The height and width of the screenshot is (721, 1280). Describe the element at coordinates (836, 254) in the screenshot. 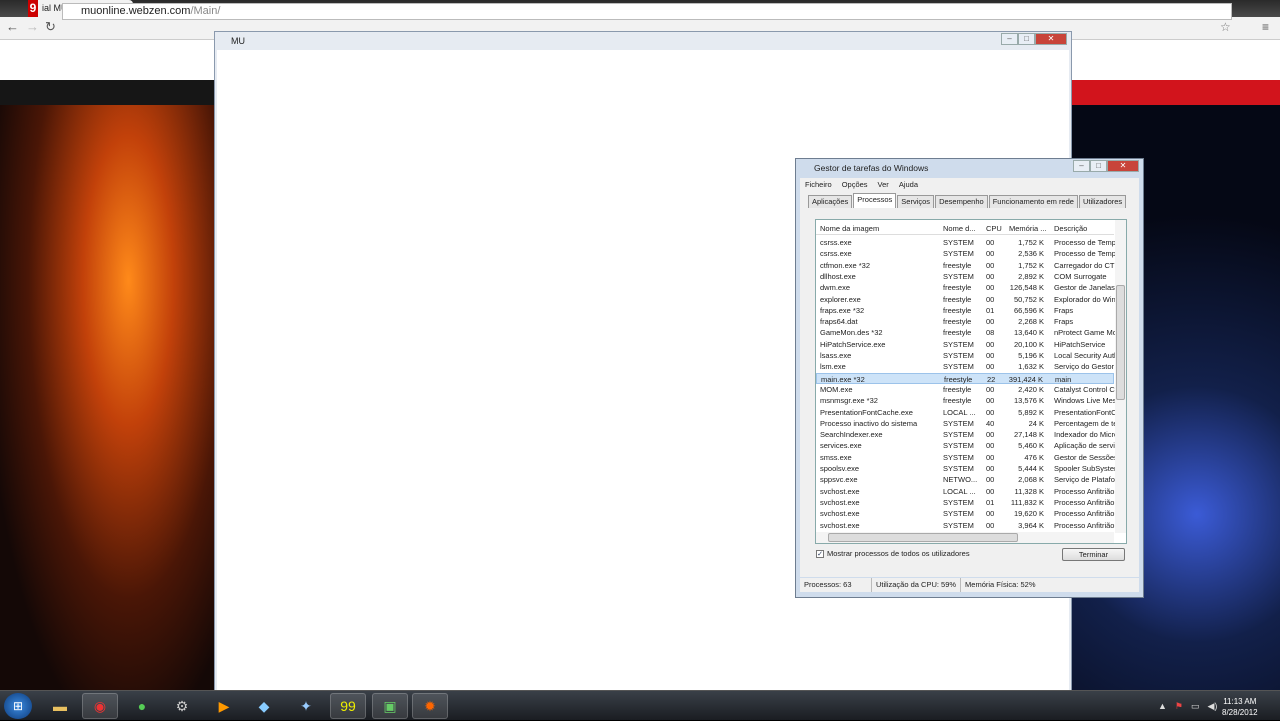

I see `process-name: csrss.exe` at that location.